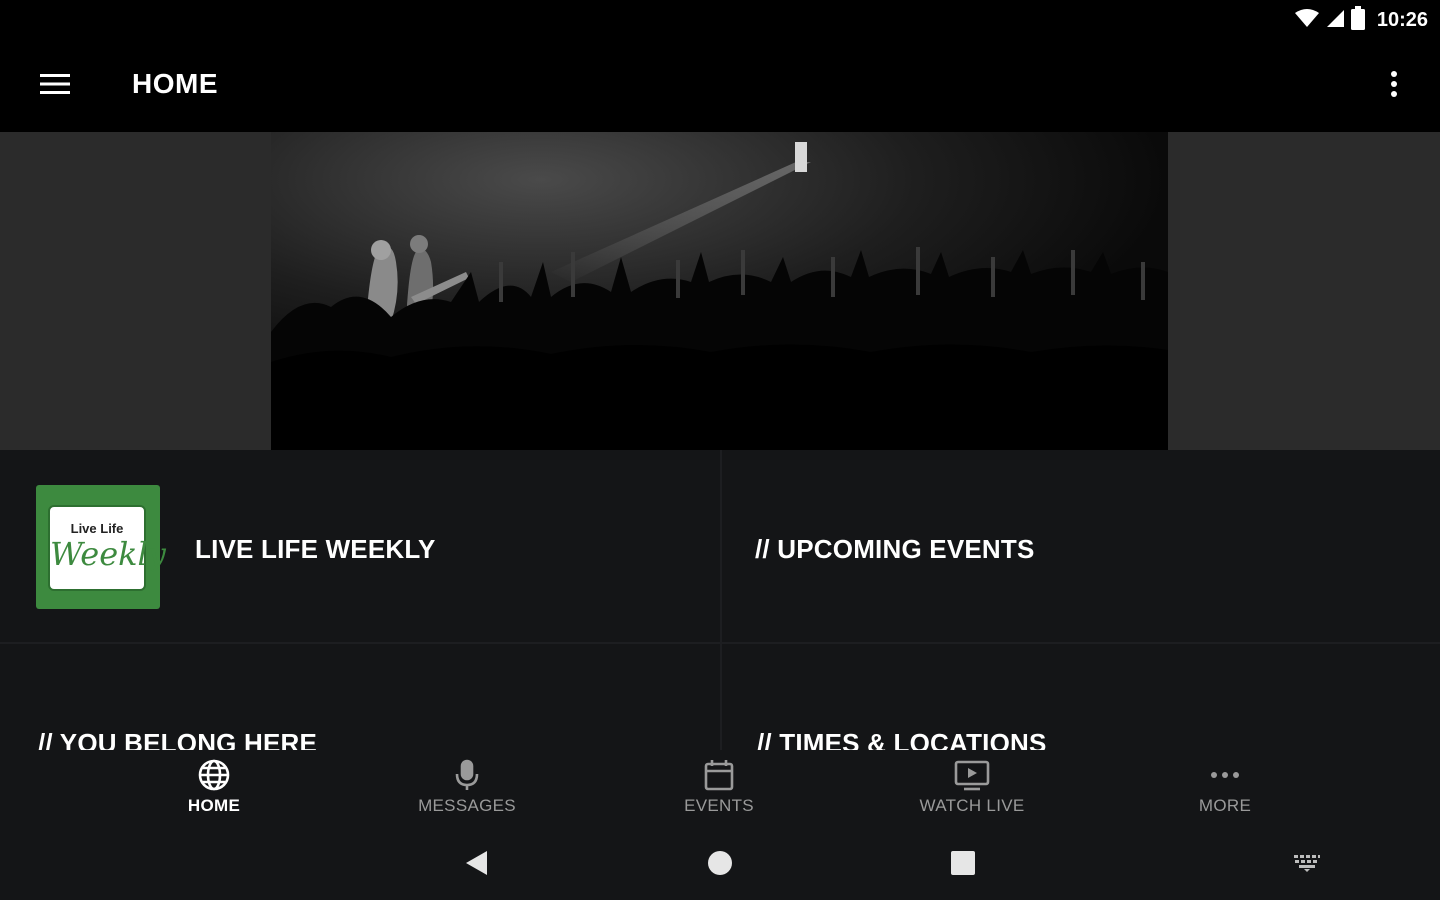 This screenshot has width=1440, height=900. I want to click on globe-icon, so click(214, 775).